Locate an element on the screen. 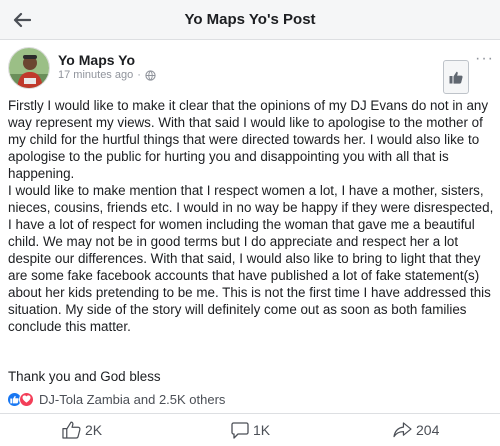 This screenshot has height=446, width=500. post-meta: 17 minutes ago · is located at coordinates (107, 75).